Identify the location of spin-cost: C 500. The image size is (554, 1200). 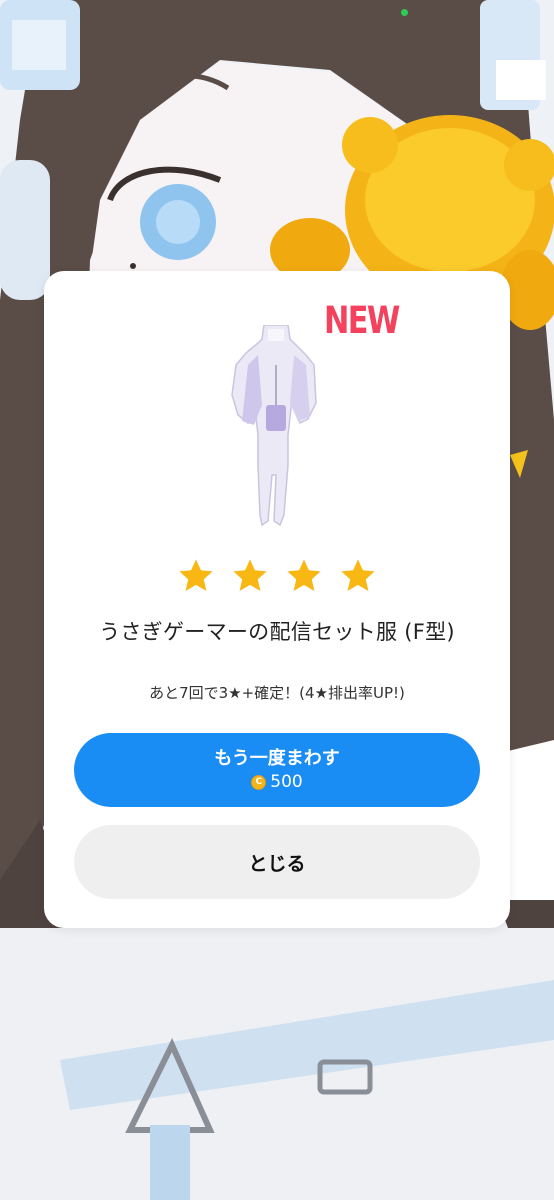
(277, 782).